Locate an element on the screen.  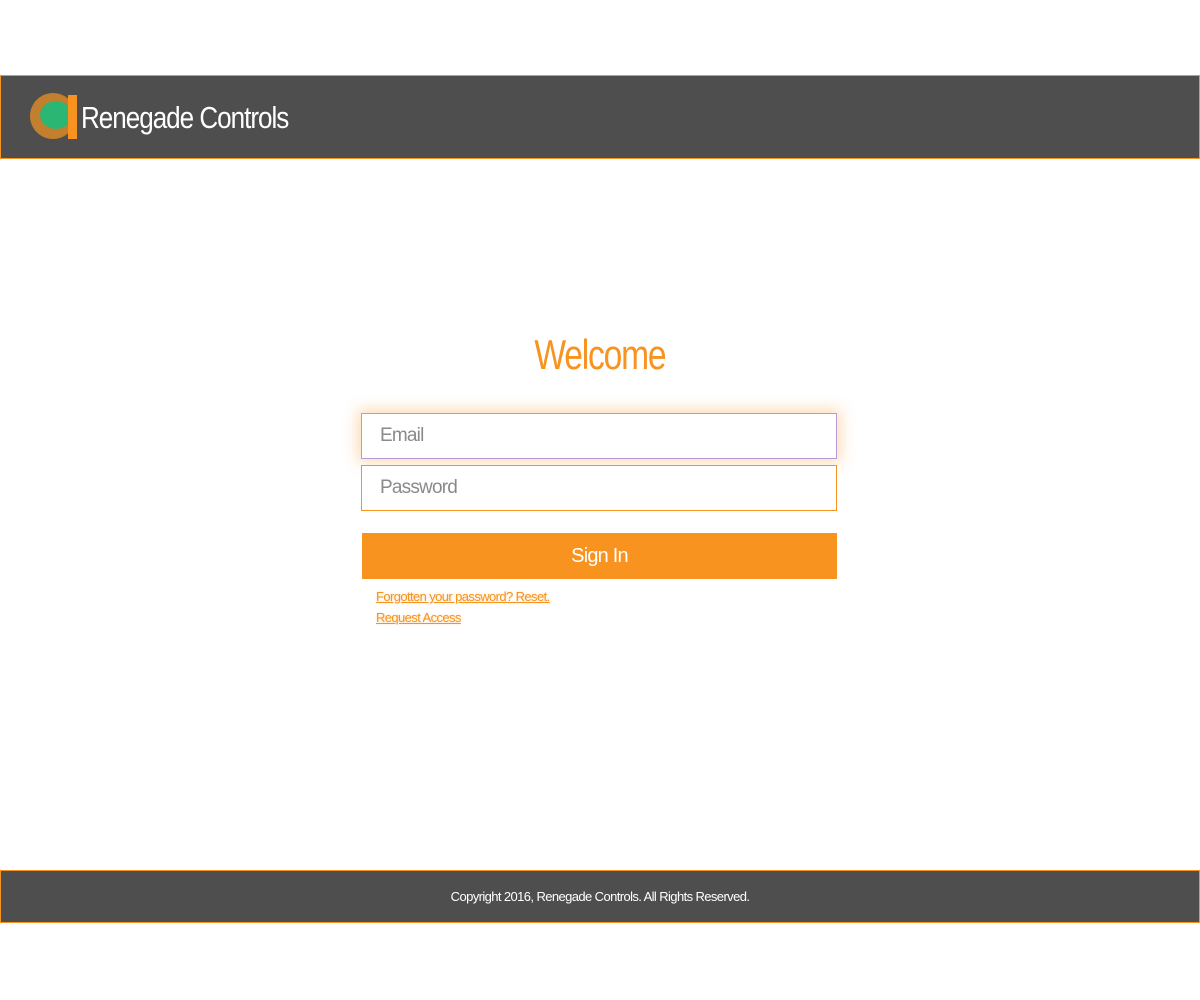
password-field-wrapper is located at coordinates (599, 488).